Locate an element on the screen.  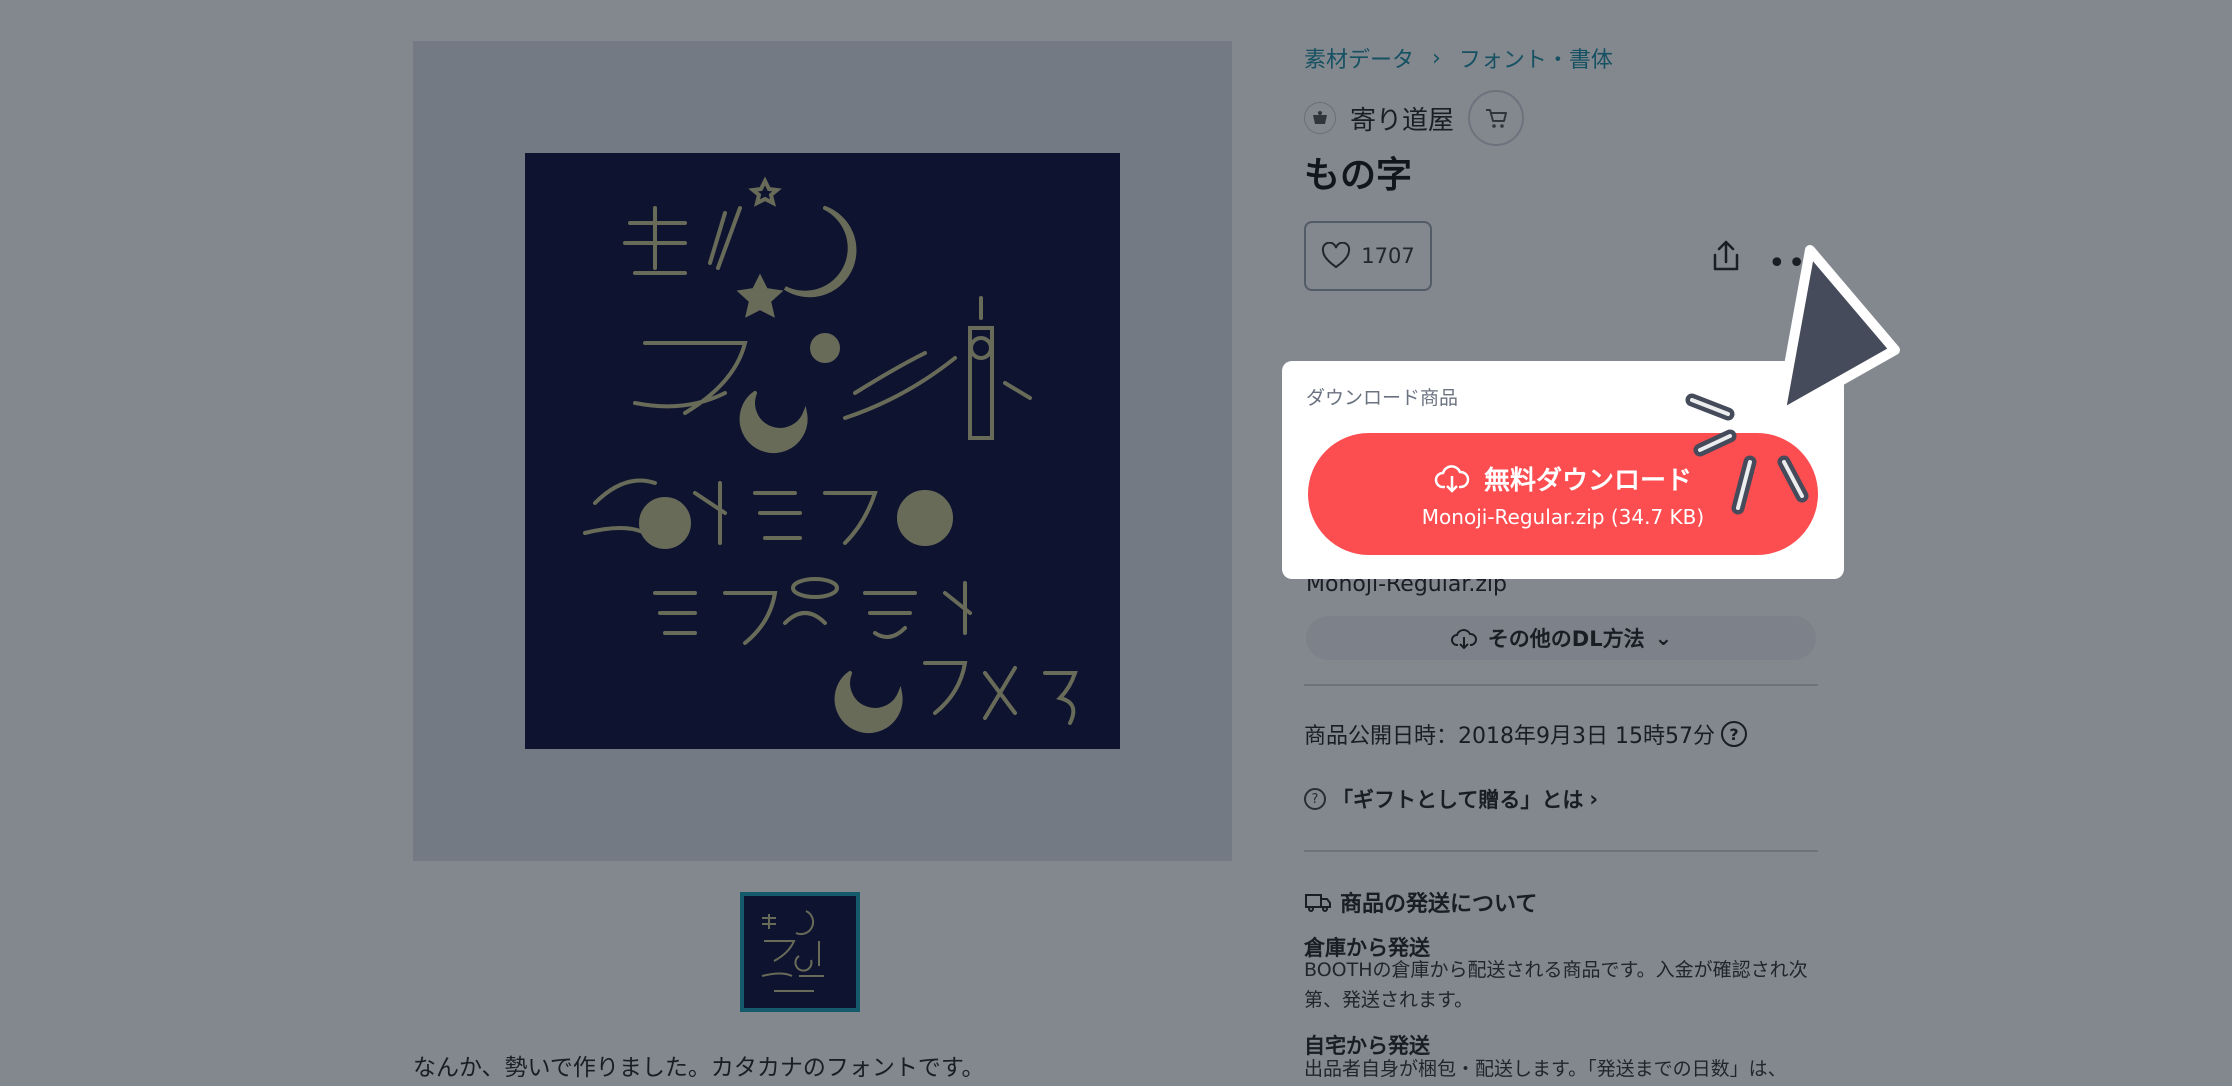
shop-cart-button is located at coordinates (1496, 118).